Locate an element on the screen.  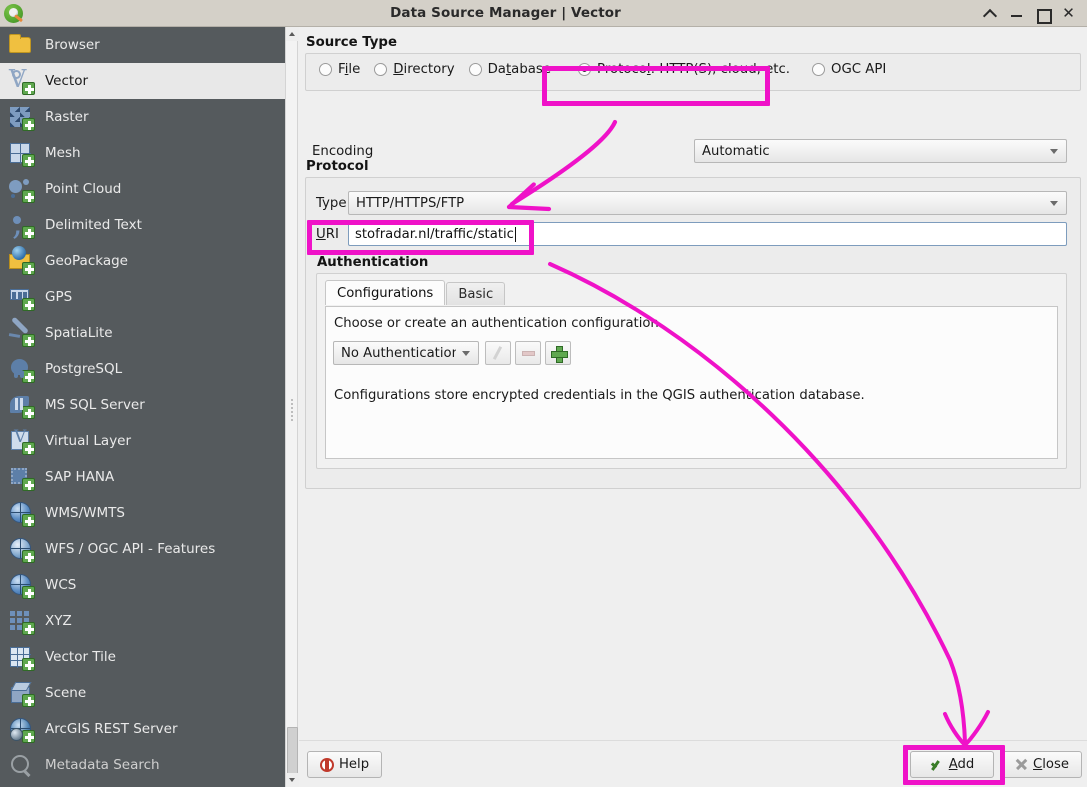
encoding-label: Encoding is located at coordinates (343, 151).